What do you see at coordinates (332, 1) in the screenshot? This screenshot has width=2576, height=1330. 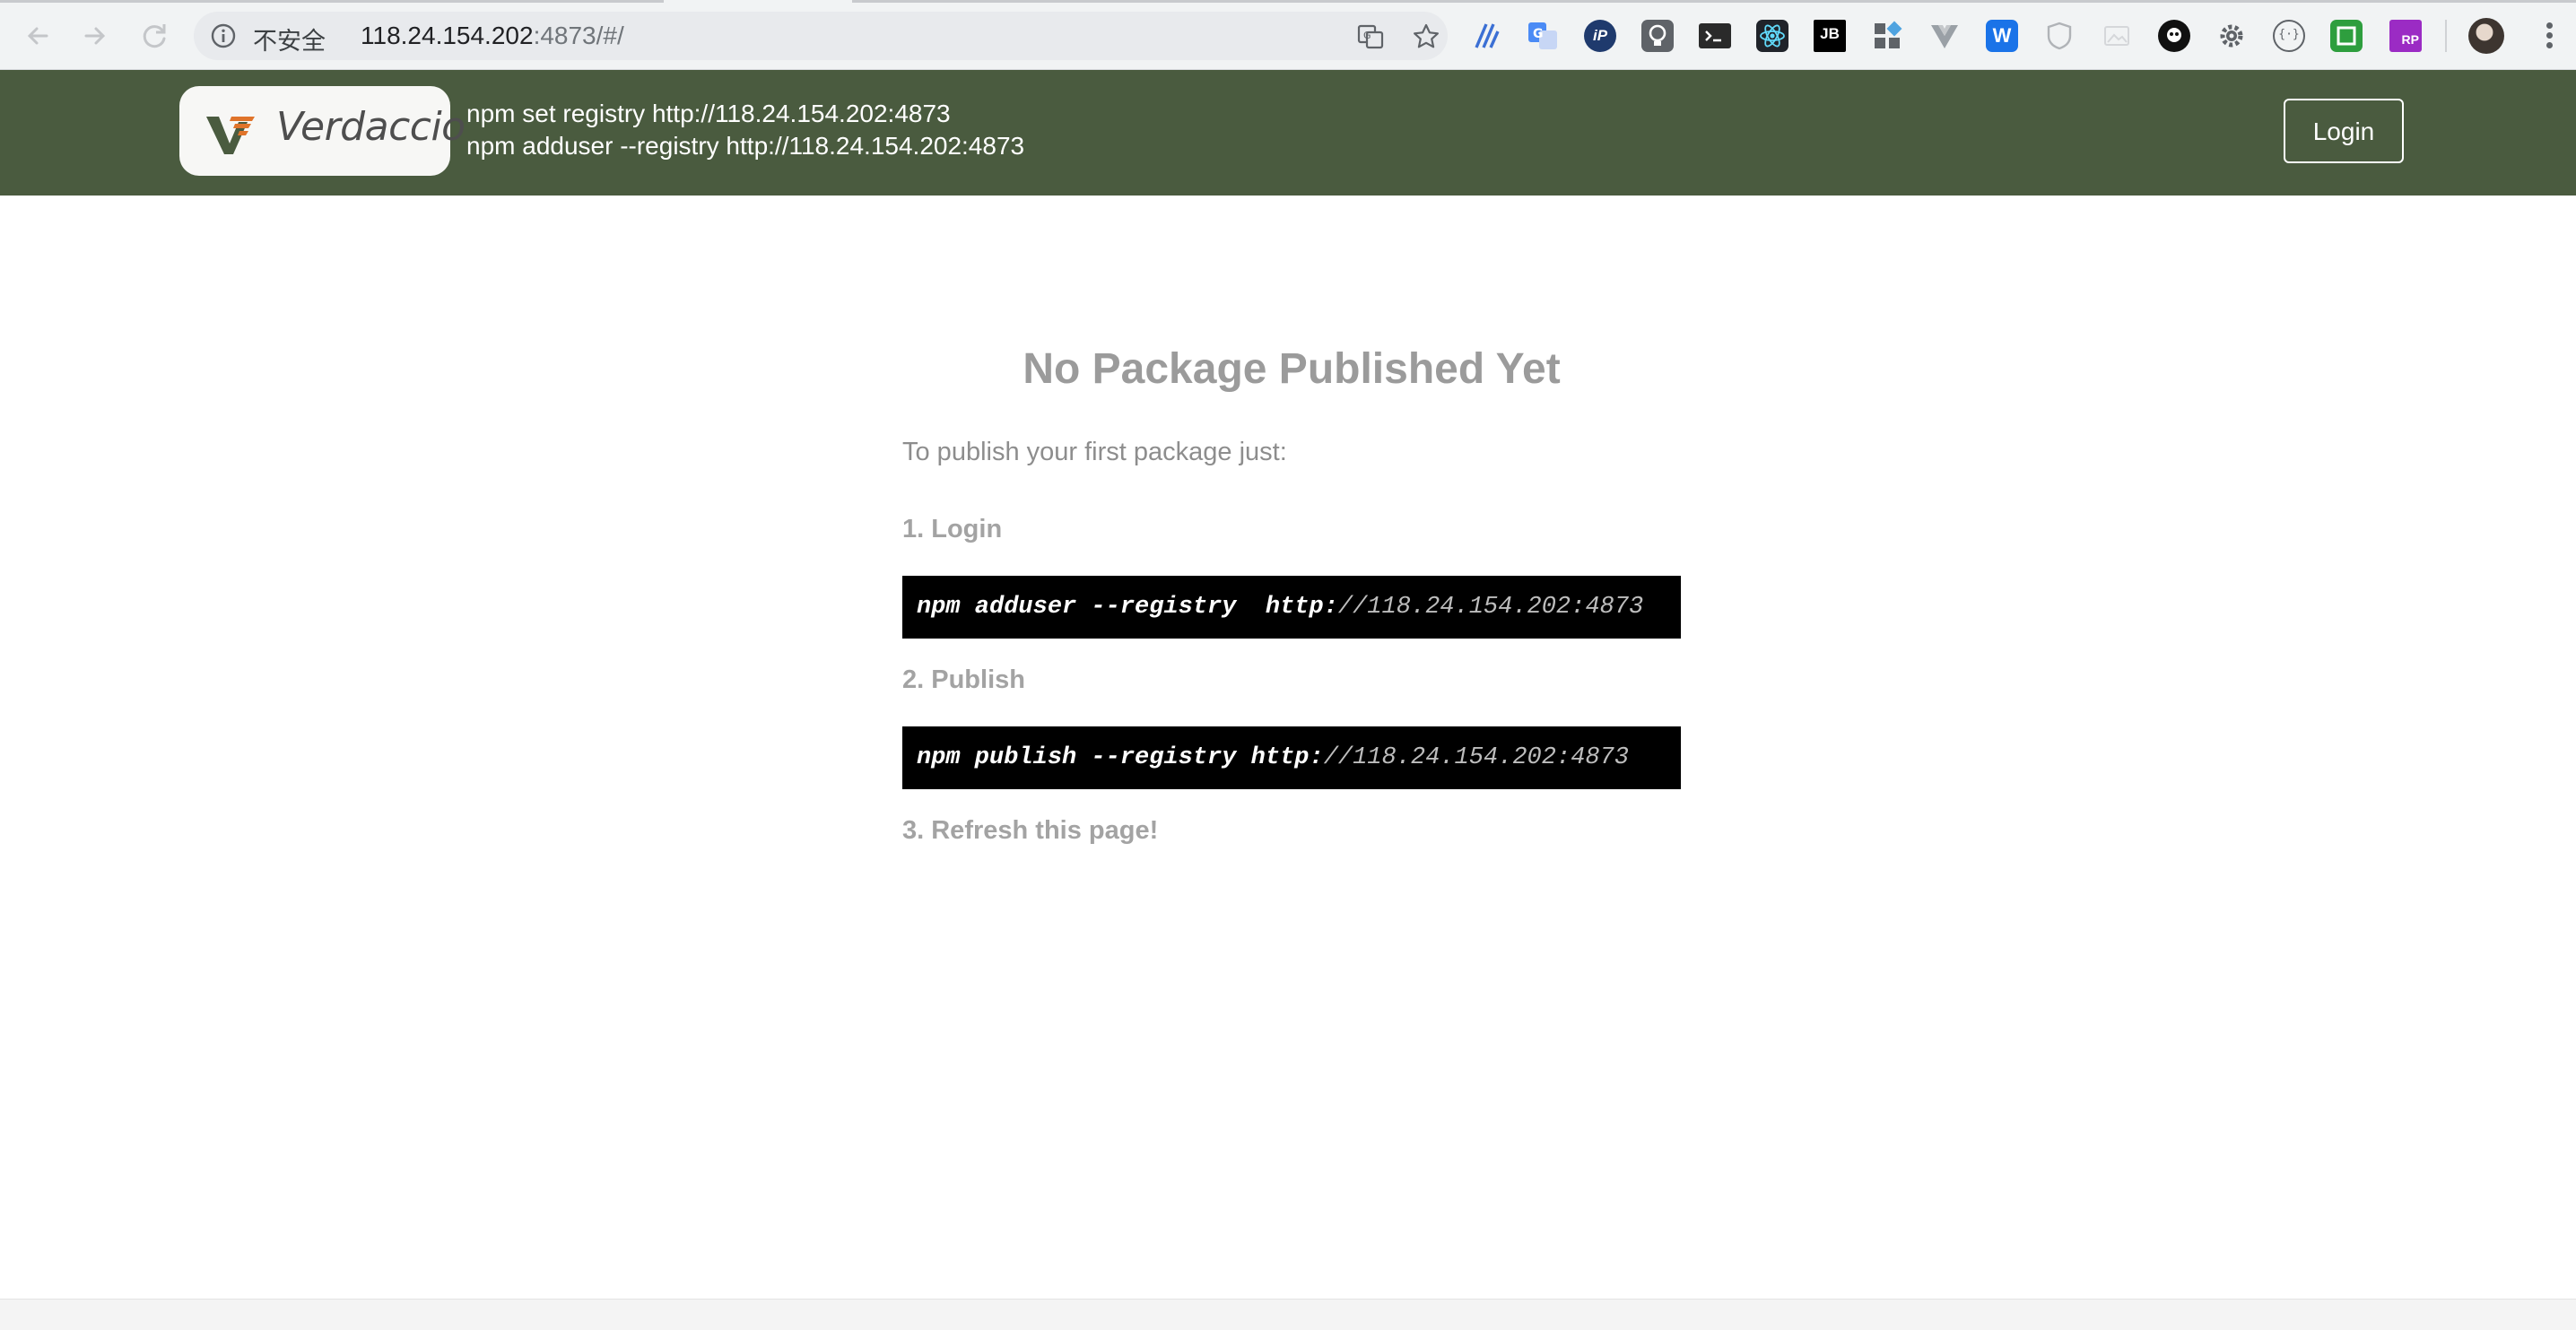 I see `active-tab-edge` at bounding box center [332, 1].